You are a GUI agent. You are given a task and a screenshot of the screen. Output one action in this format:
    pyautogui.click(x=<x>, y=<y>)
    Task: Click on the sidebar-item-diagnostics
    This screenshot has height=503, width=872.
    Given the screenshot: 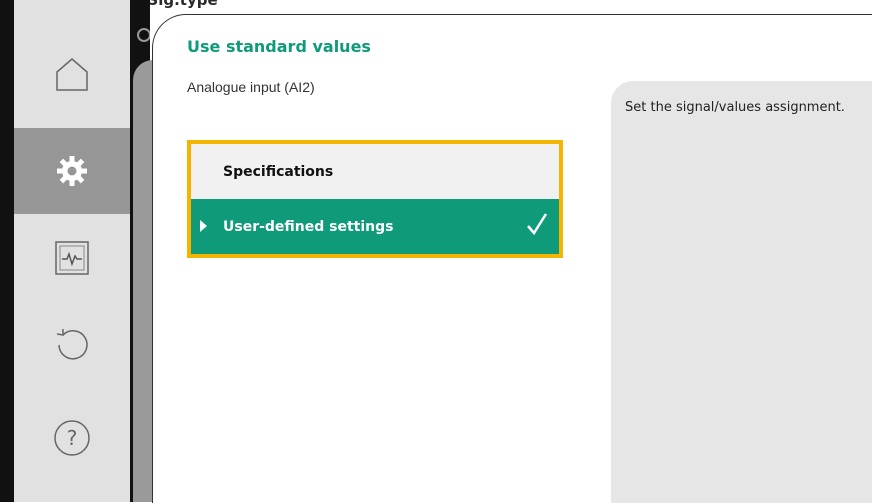 What is the action you would take?
    pyautogui.click(x=72, y=258)
    